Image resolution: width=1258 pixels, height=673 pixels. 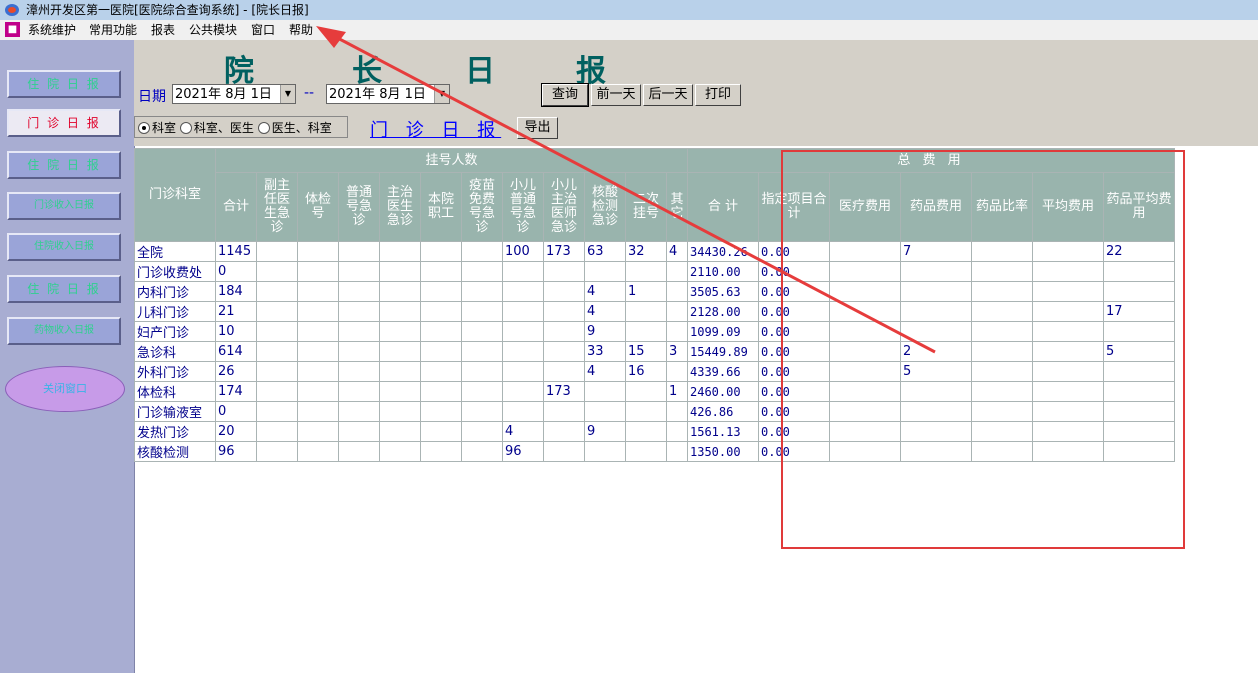 I want to click on radio-dept, so click(x=144, y=127).